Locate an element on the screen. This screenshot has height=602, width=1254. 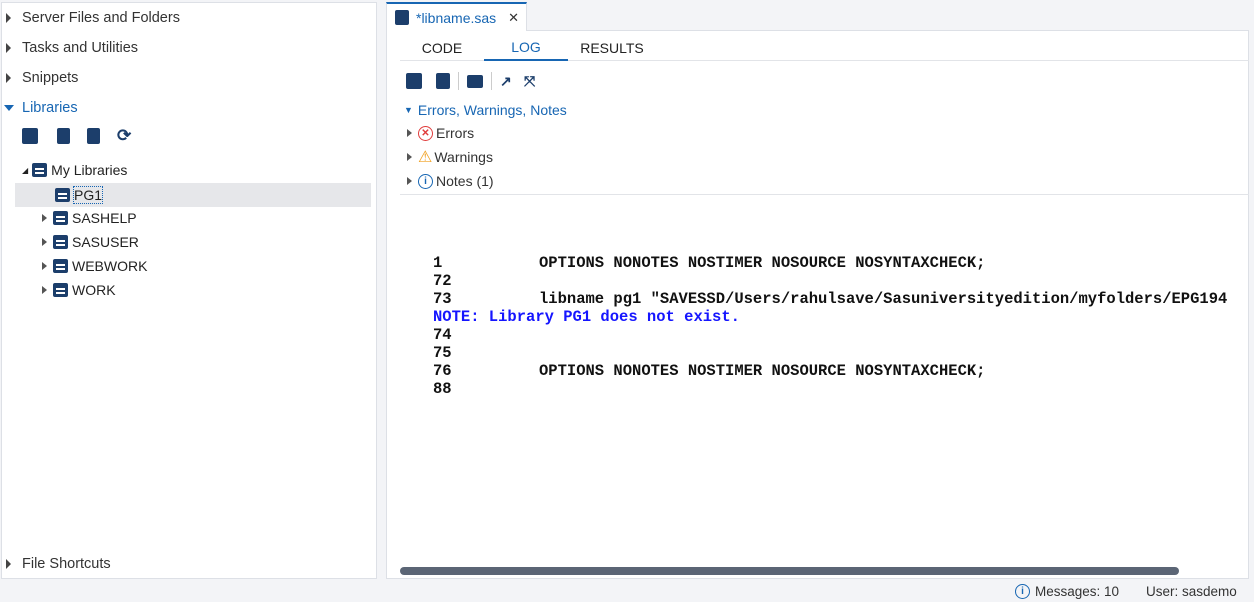
program-icon is located at coordinates (402, 17).